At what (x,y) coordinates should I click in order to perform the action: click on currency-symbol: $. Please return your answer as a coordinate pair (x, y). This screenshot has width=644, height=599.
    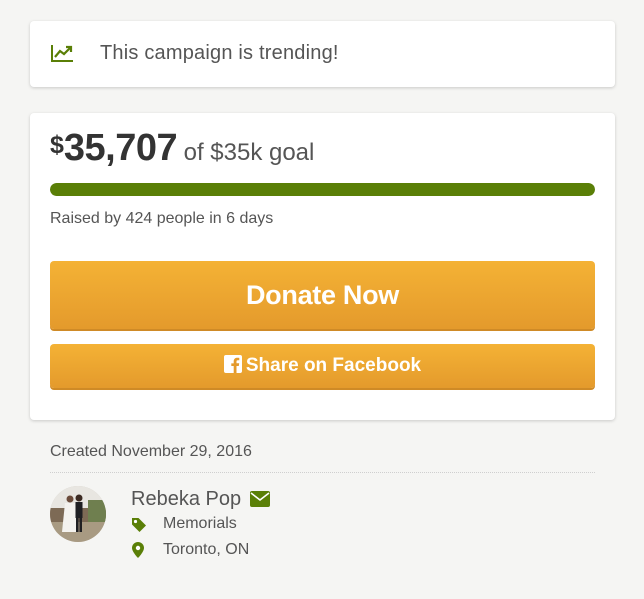
    Looking at the image, I should click on (57, 145).